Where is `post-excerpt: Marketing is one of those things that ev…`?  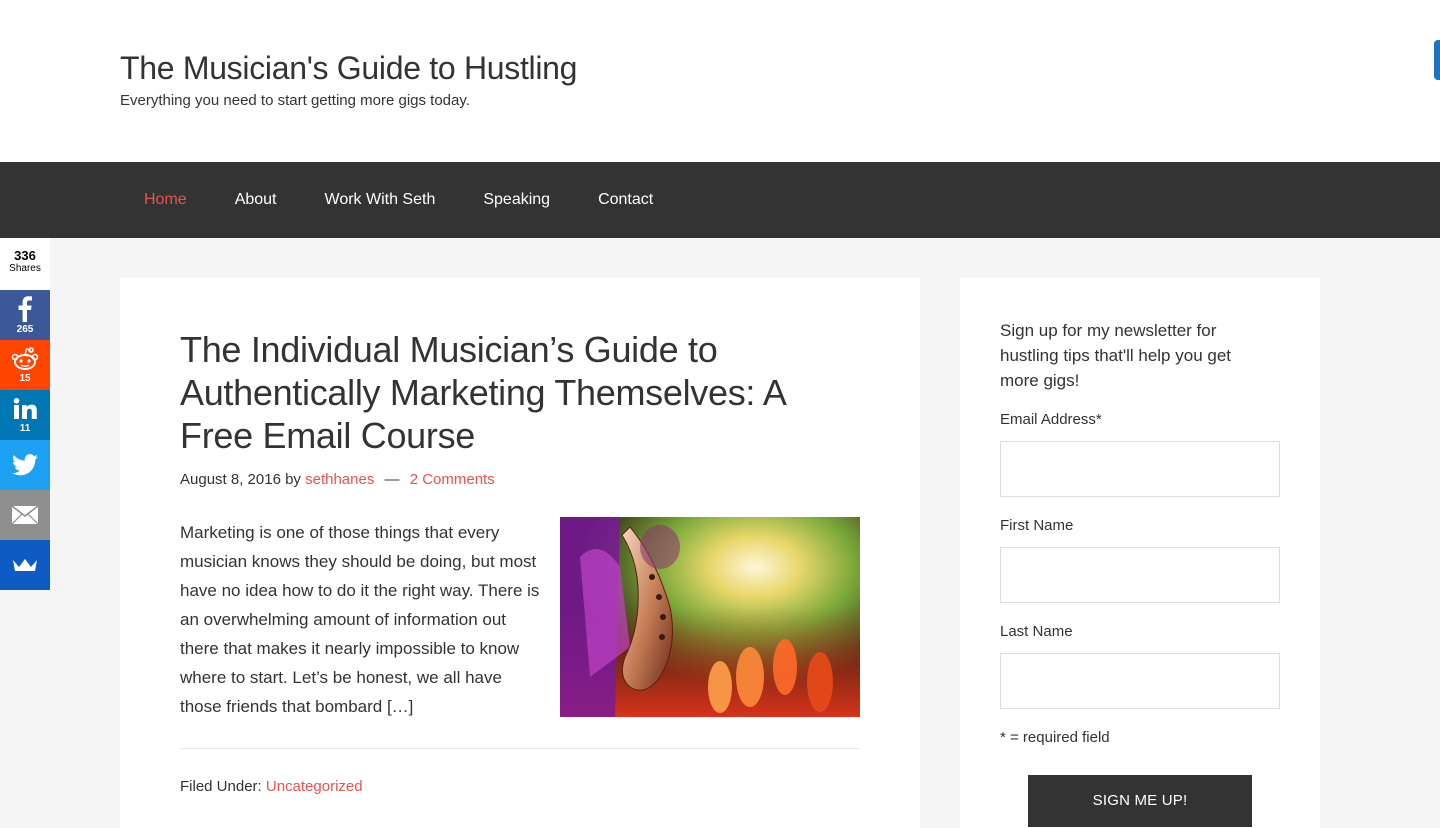
post-excerpt: Marketing is one of those things that ev… is located at coordinates (360, 619).